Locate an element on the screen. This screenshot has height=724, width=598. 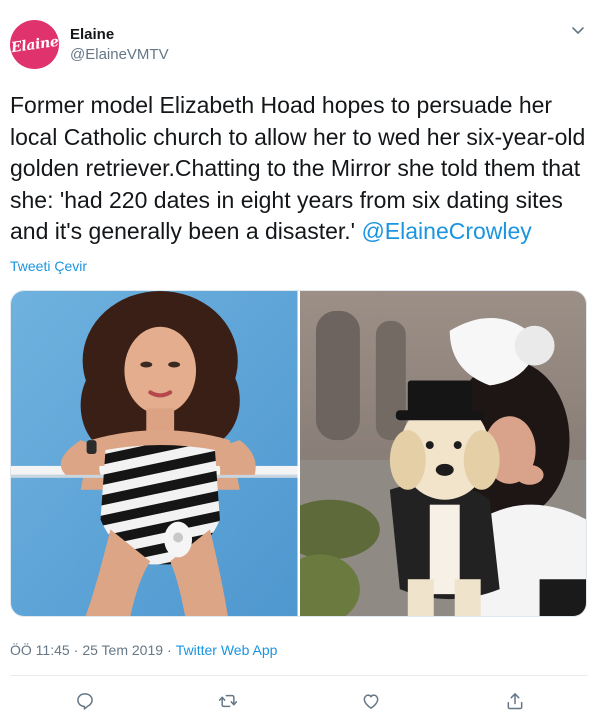
retweet-icon is located at coordinates (228, 701).